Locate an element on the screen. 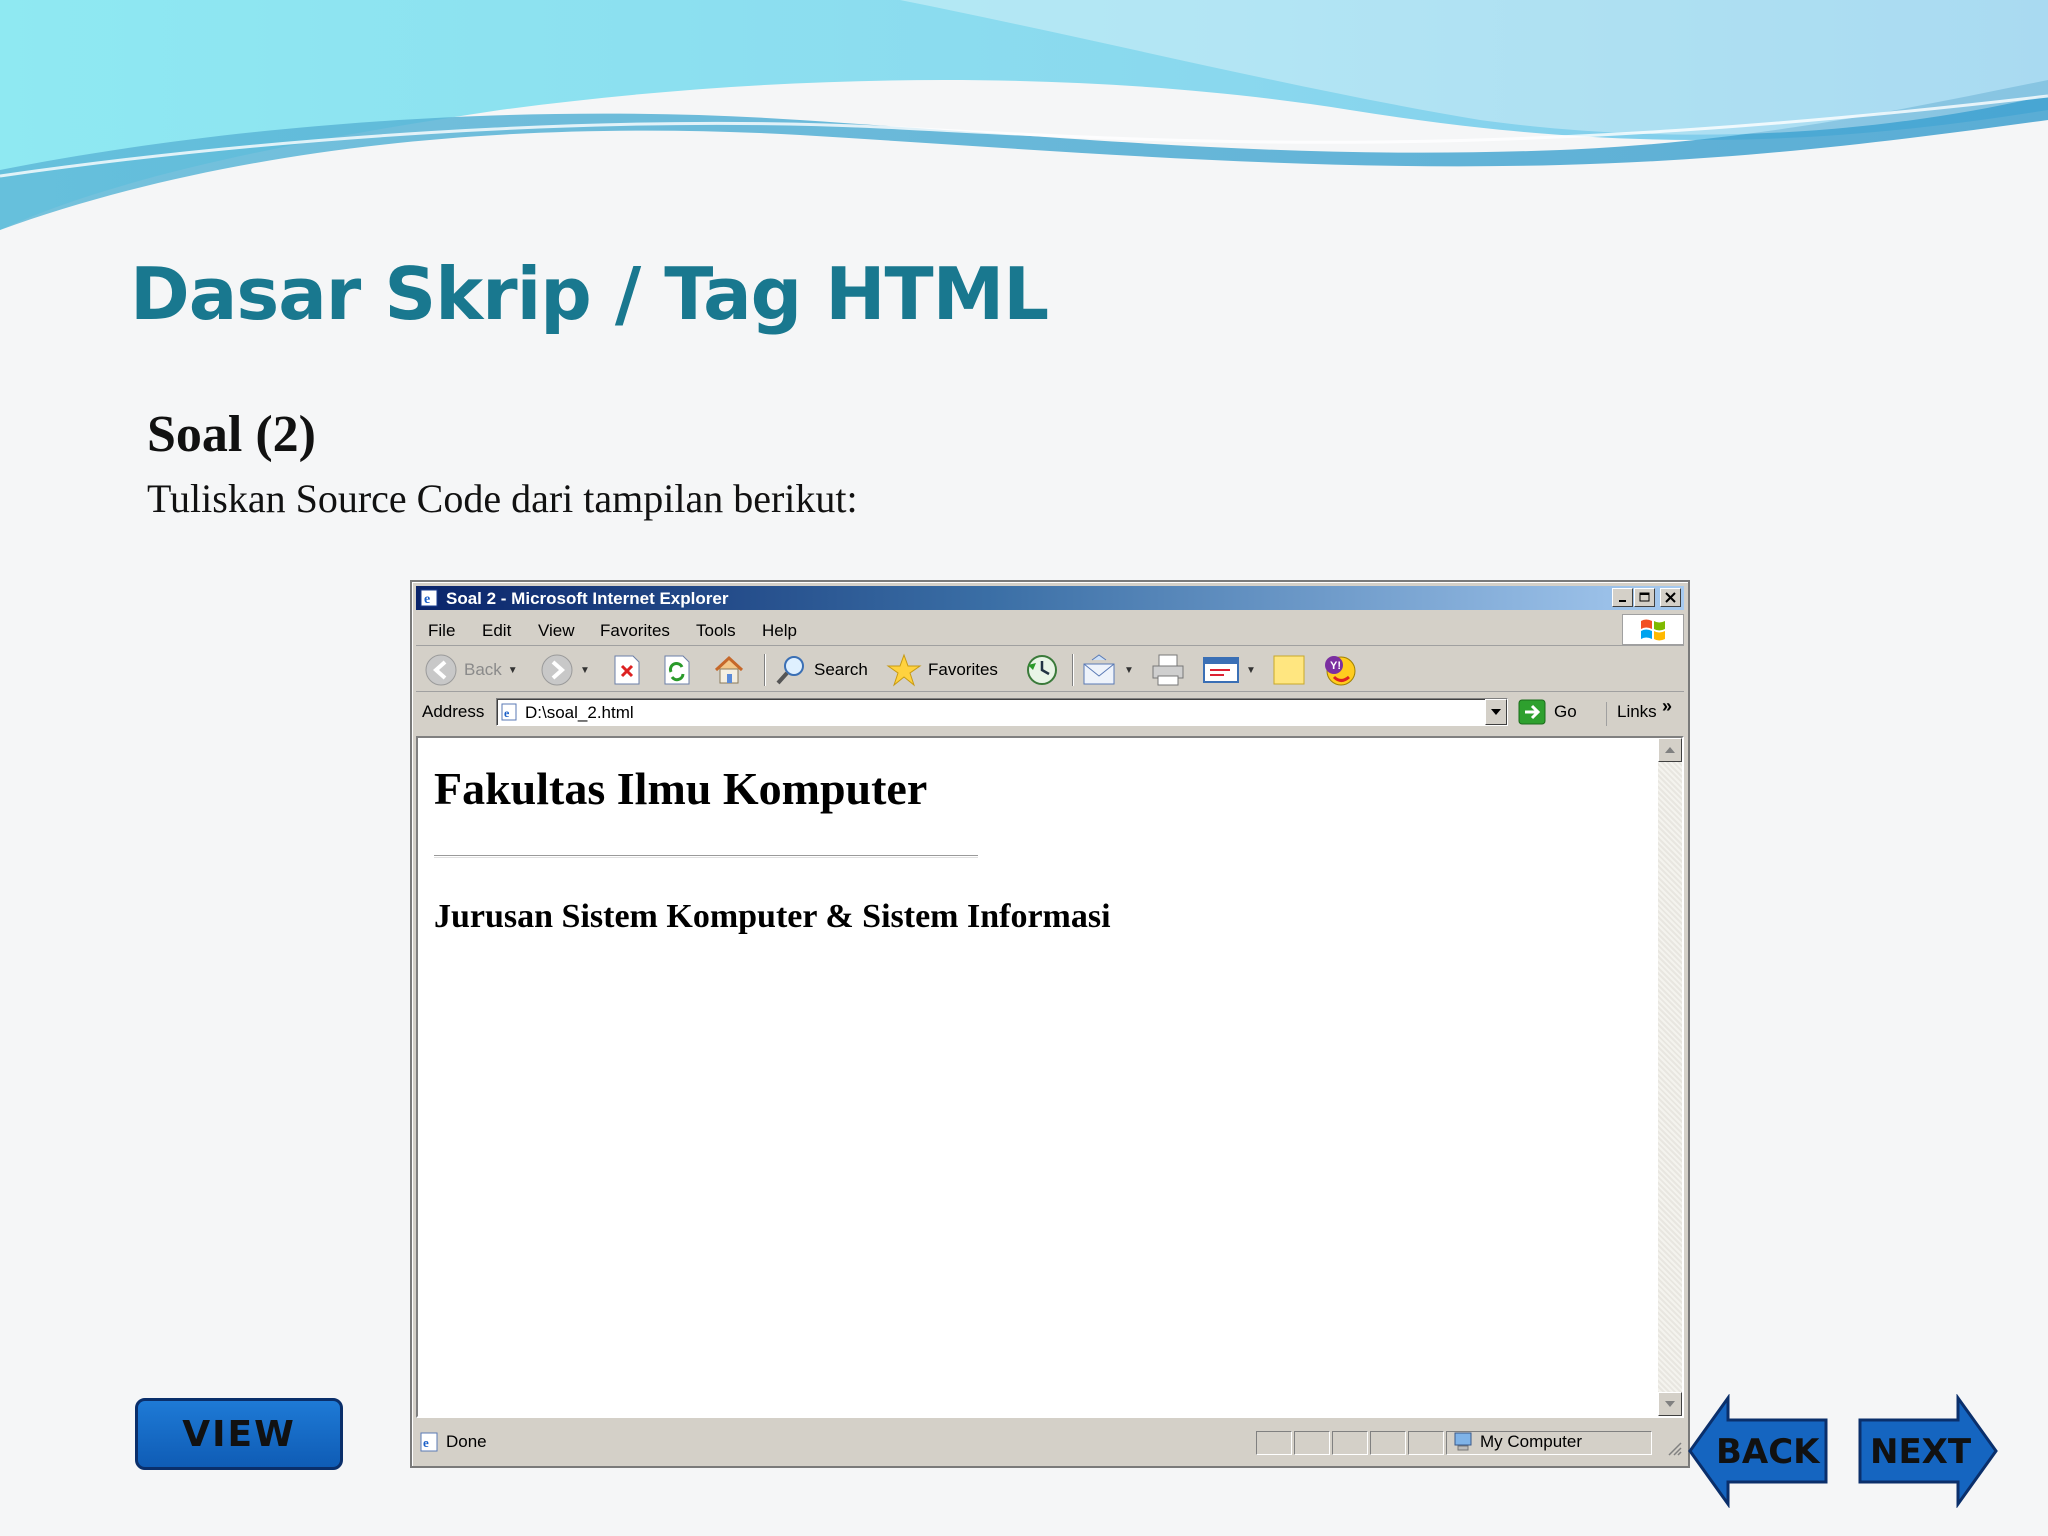 The width and height of the screenshot is (2048, 1536). address-bar: Address e D:\soal_2.html Go Links » is located at coordinates (1050, 712).